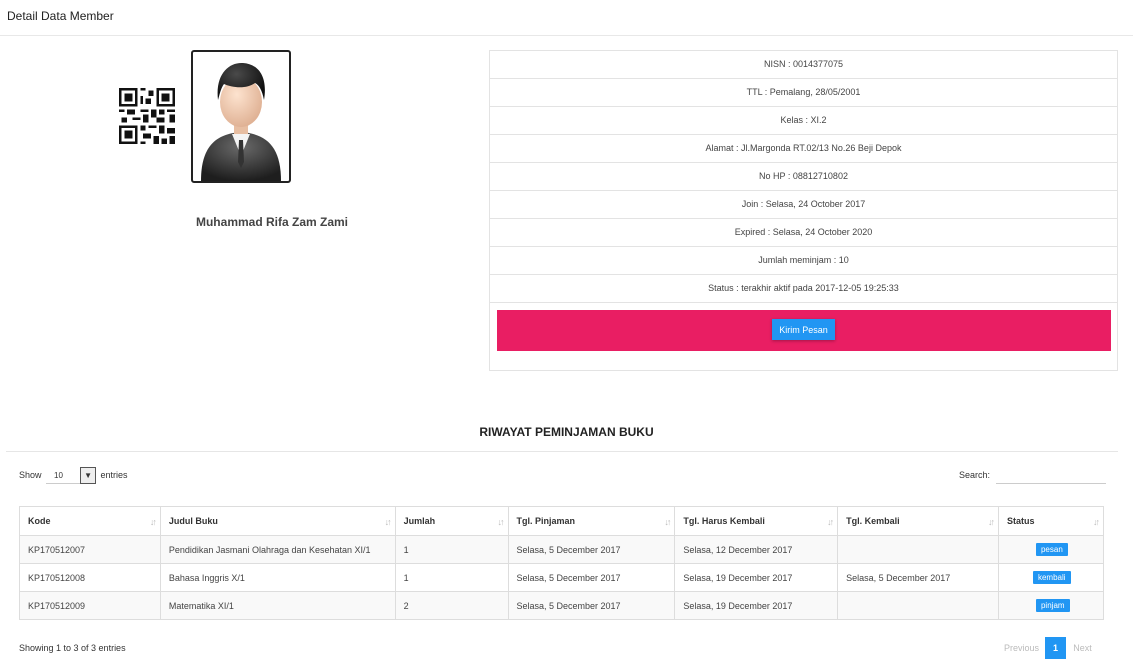 Image resolution: width=1133 pixels, height=670 pixels. I want to click on status-badge: kembali, so click(1051, 577).